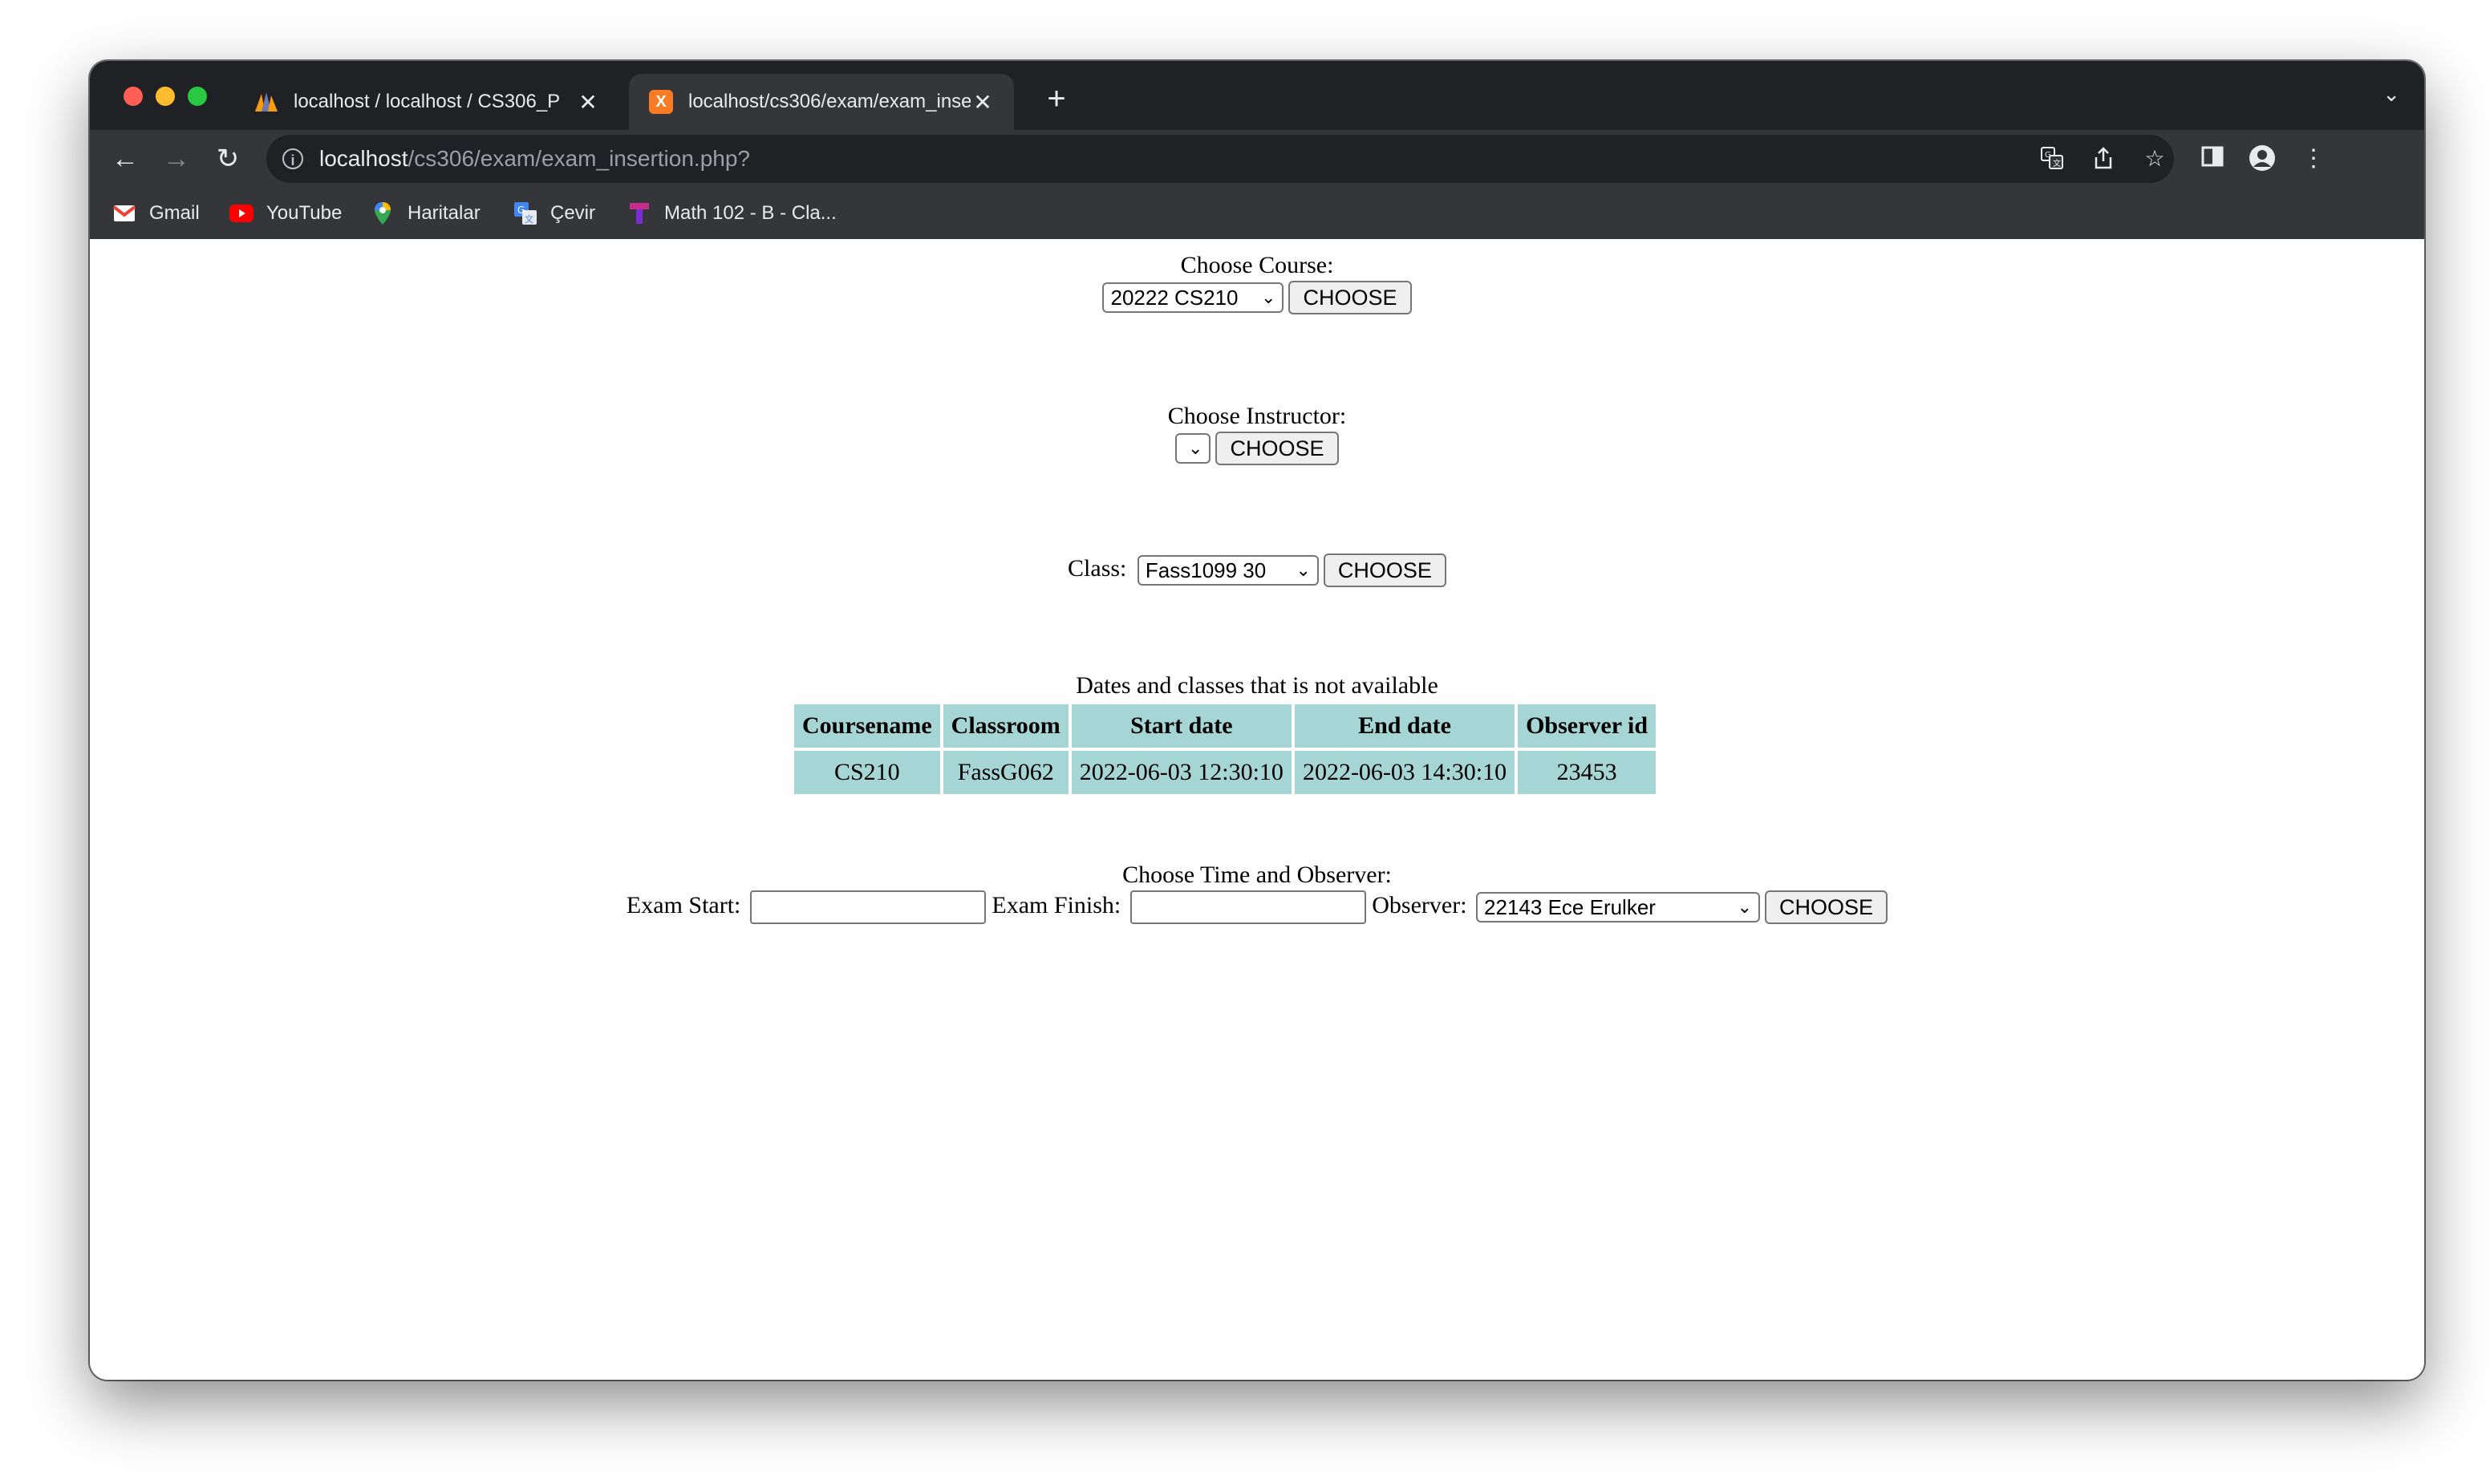 The height and width of the screenshot is (1484, 2490). What do you see at coordinates (2212, 158) in the screenshot?
I see `side-panel-icon` at bounding box center [2212, 158].